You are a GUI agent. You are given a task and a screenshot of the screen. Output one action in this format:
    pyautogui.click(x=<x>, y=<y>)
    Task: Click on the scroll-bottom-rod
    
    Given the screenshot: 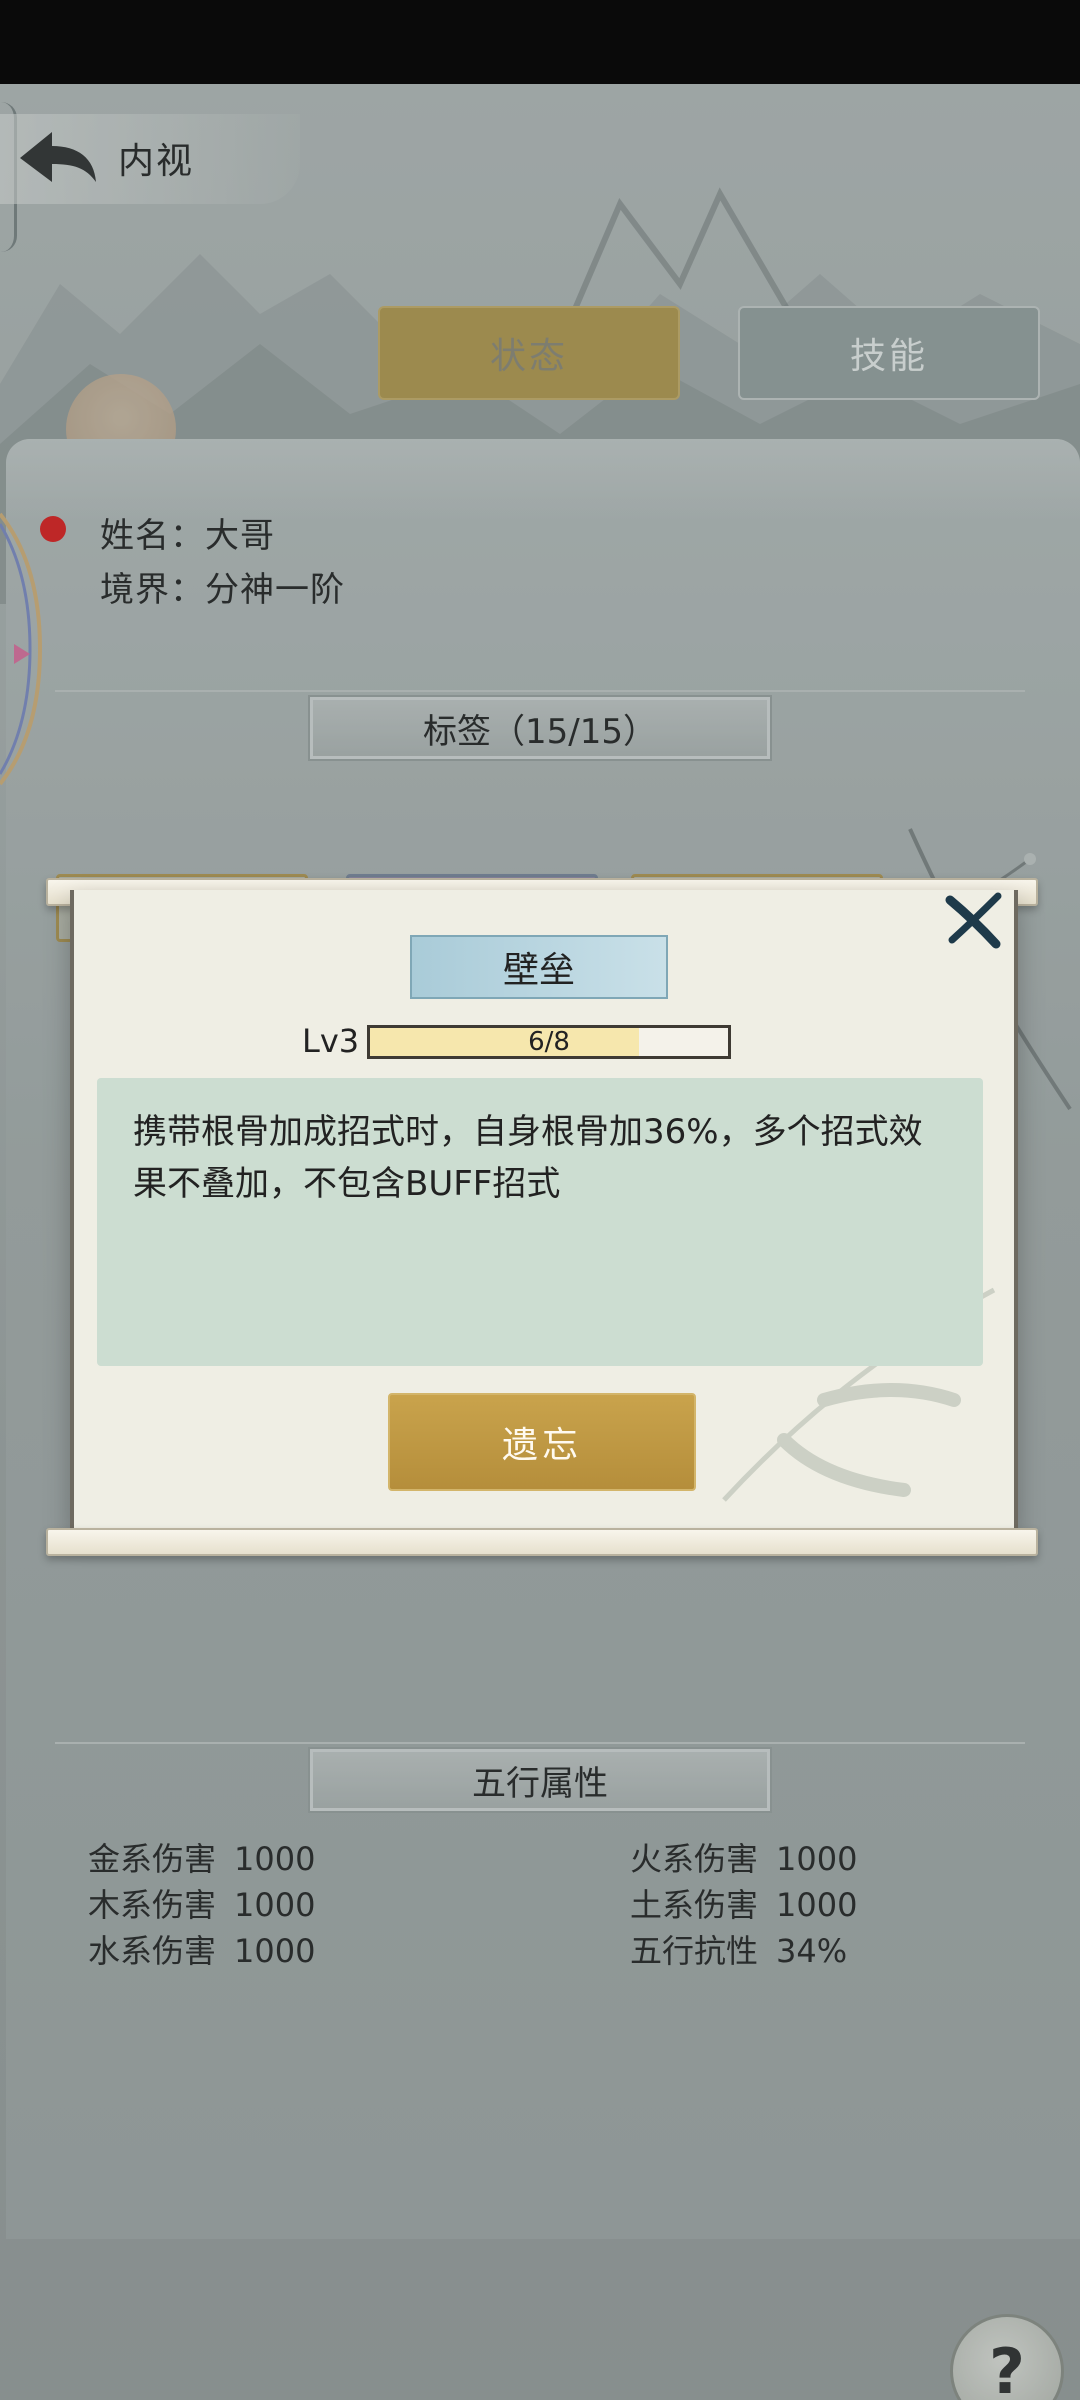 What is the action you would take?
    pyautogui.click(x=542, y=1542)
    